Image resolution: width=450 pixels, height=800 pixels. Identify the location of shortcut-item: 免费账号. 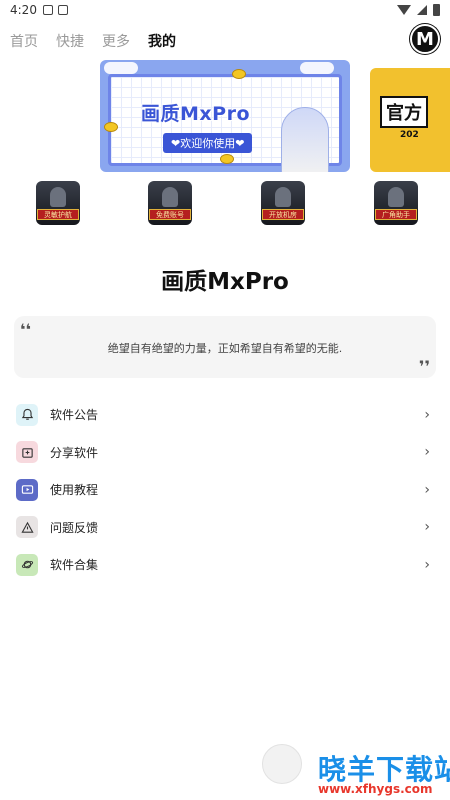
(170, 203).